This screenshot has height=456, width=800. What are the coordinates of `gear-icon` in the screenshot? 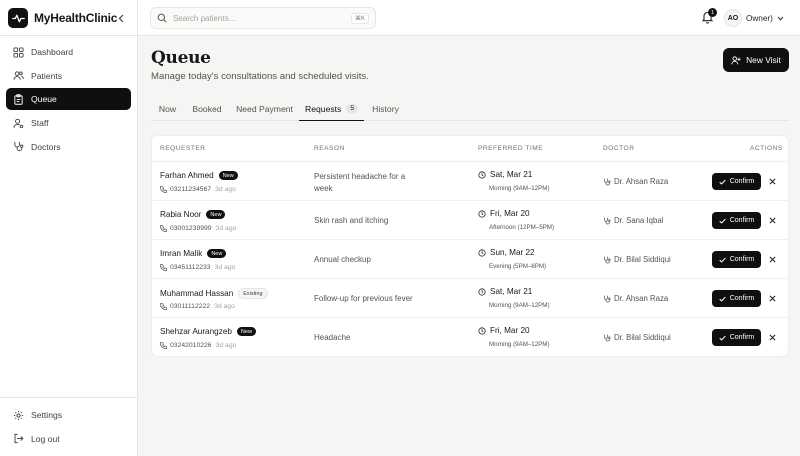 It's located at (18, 415).